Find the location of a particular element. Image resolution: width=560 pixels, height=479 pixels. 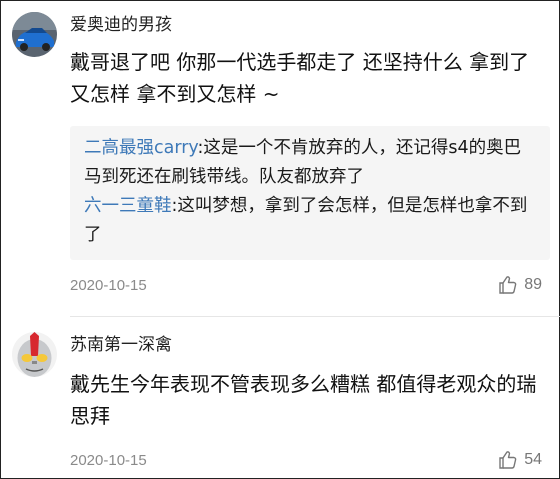

blue-car-avatar-icon is located at coordinates (34, 34).